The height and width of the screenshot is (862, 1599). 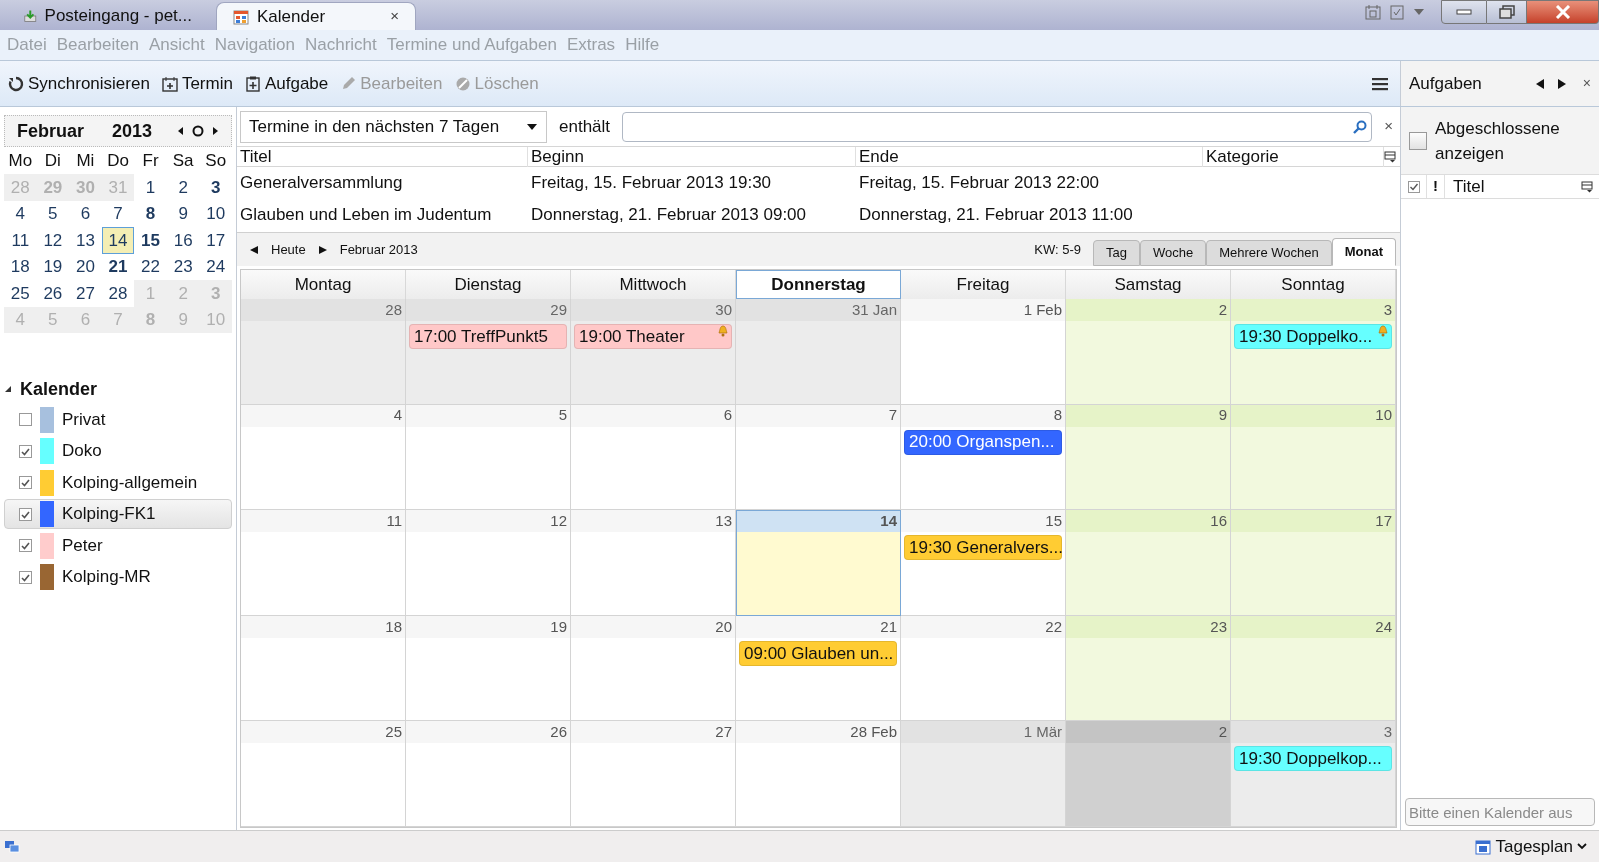 I want to click on close-button, so click(x=1563, y=12).